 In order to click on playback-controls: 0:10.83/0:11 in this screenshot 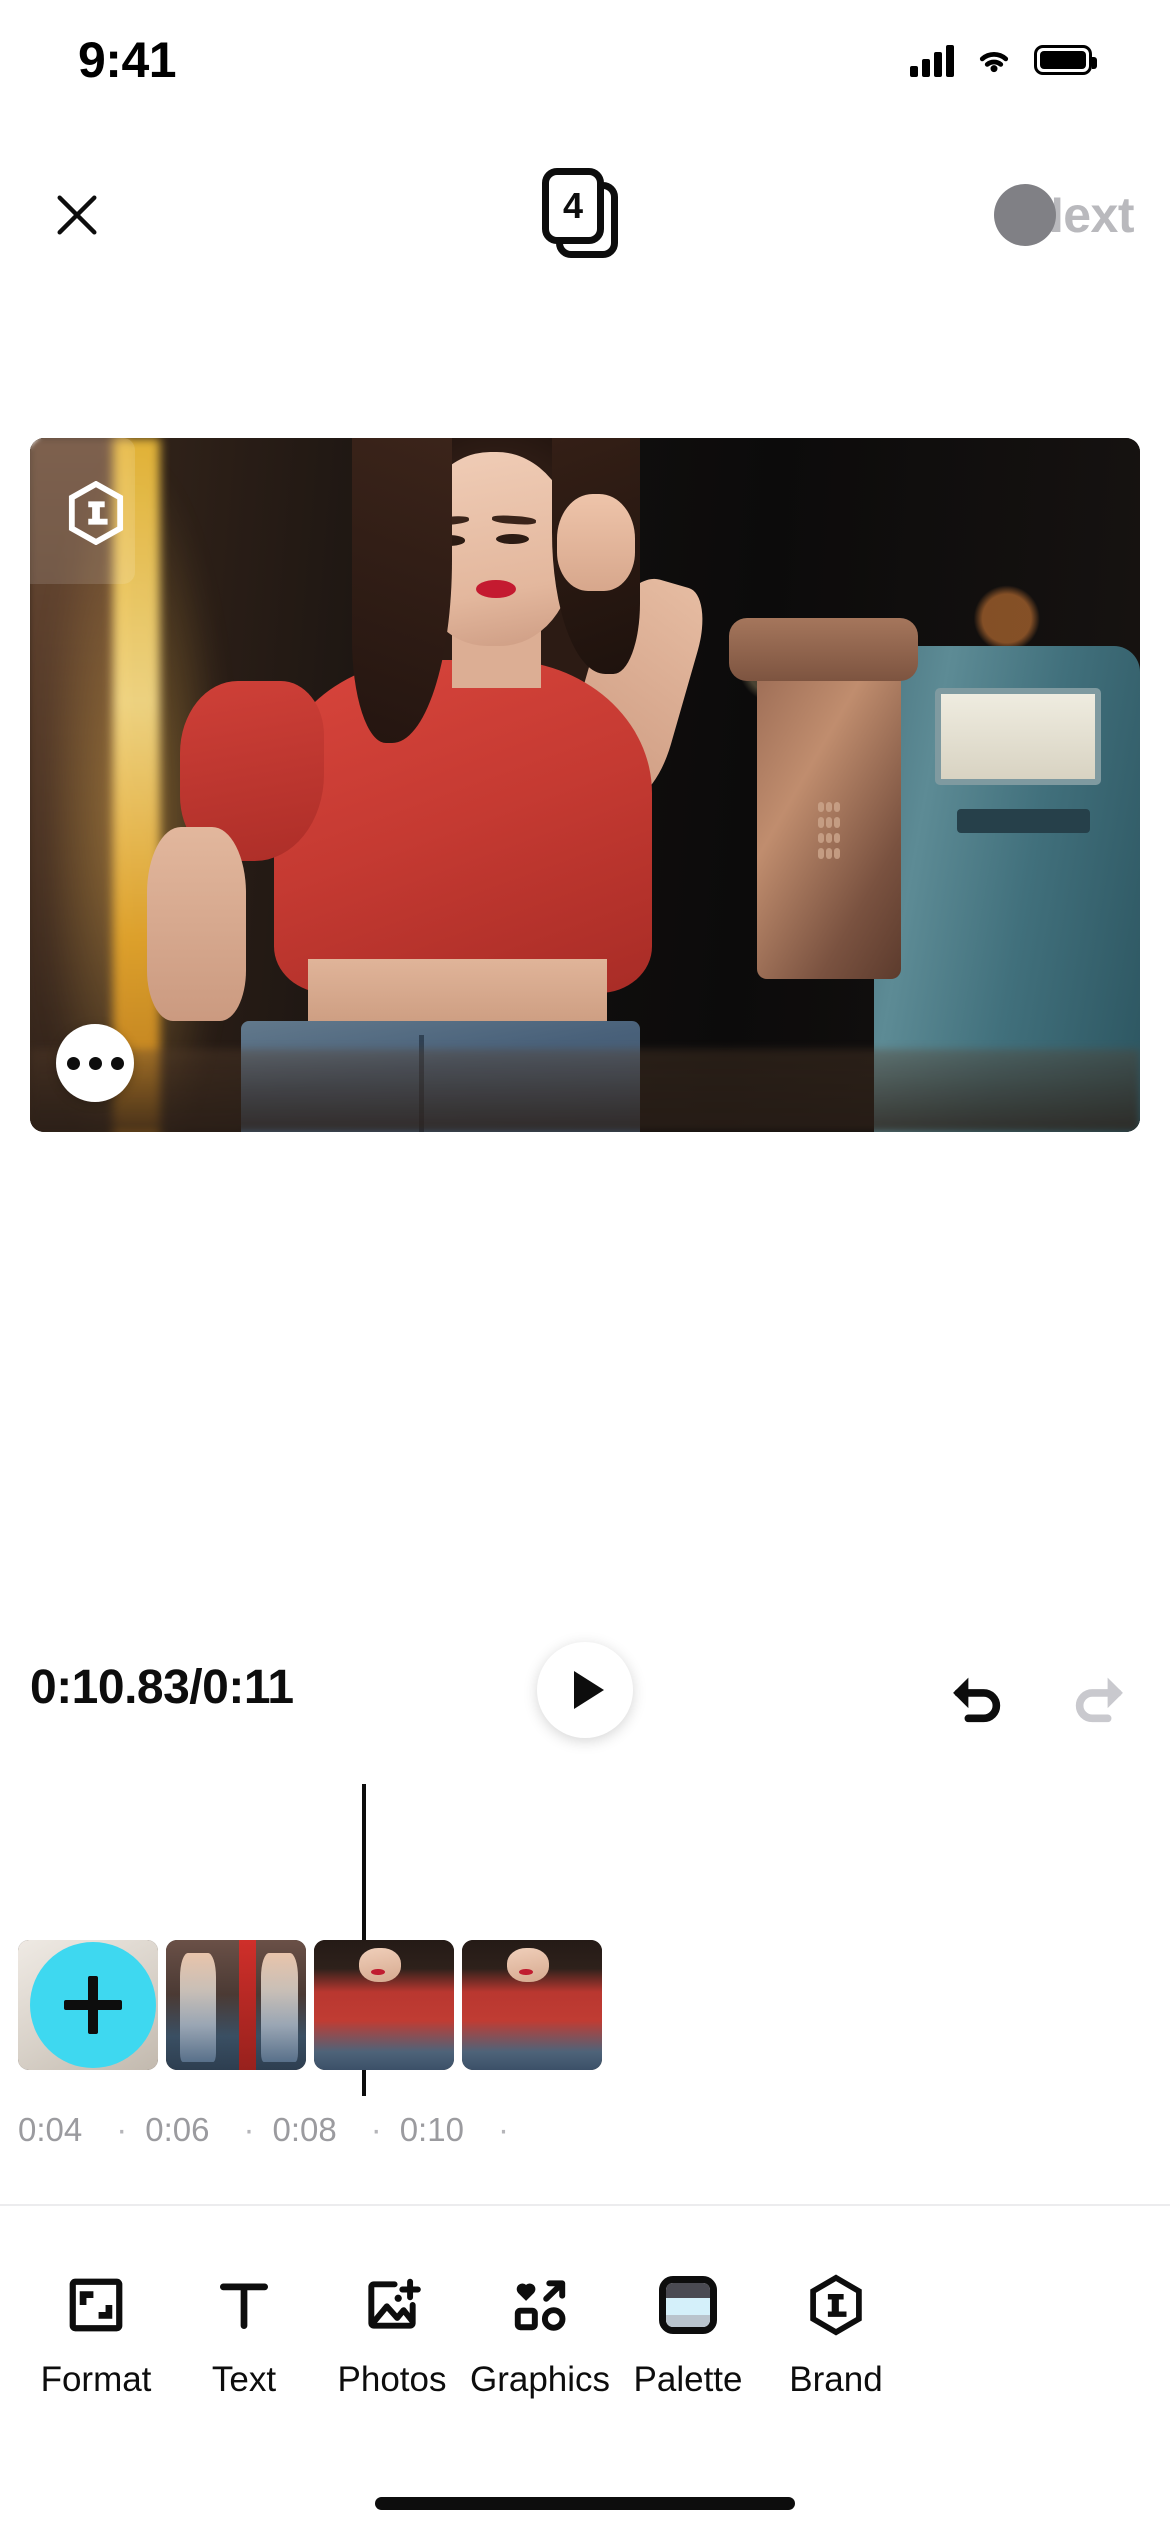, I will do `click(585, 1701)`.